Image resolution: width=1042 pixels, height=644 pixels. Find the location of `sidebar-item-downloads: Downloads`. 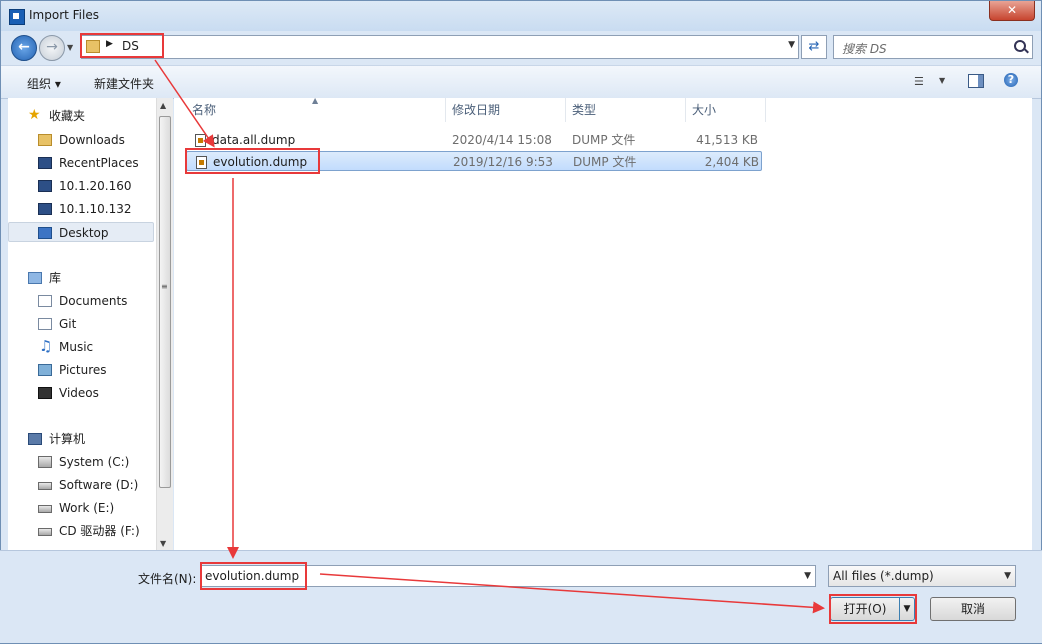

sidebar-item-downloads: Downloads is located at coordinates (81, 140).